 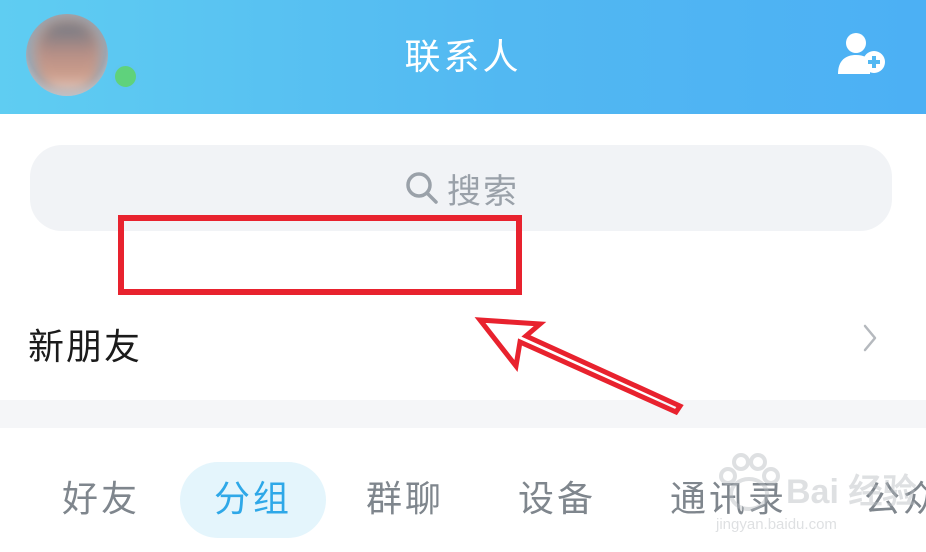 What do you see at coordinates (422, 188) in the screenshot?
I see `search-icon` at bounding box center [422, 188].